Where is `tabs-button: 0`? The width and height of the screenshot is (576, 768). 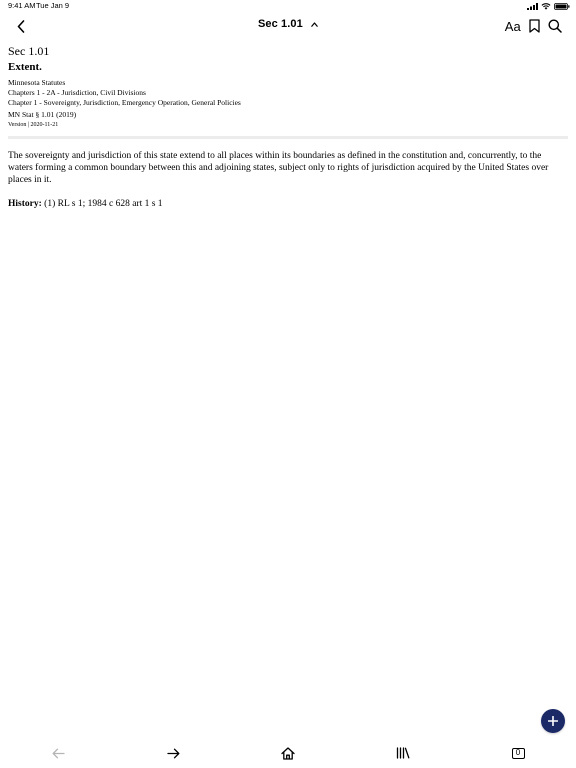
tabs-button: 0 is located at coordinates (518, 753).